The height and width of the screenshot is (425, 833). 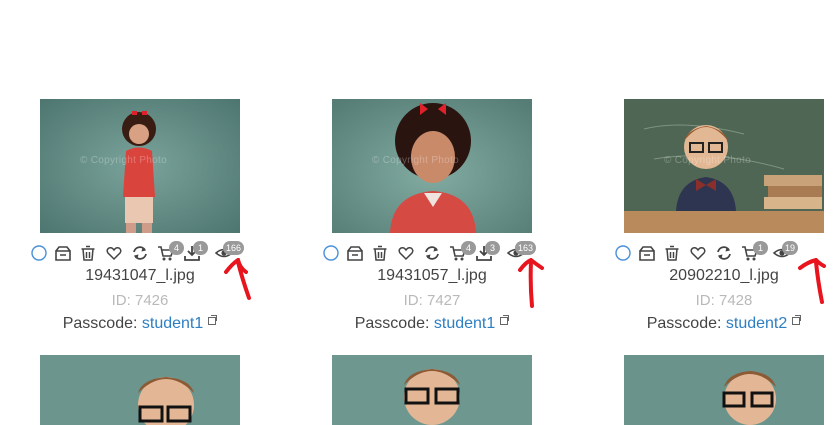 What do you see at coordinates (756, 323) in the screenshot?
I see `passcode-link: student2` at bounding box center [756, 323].